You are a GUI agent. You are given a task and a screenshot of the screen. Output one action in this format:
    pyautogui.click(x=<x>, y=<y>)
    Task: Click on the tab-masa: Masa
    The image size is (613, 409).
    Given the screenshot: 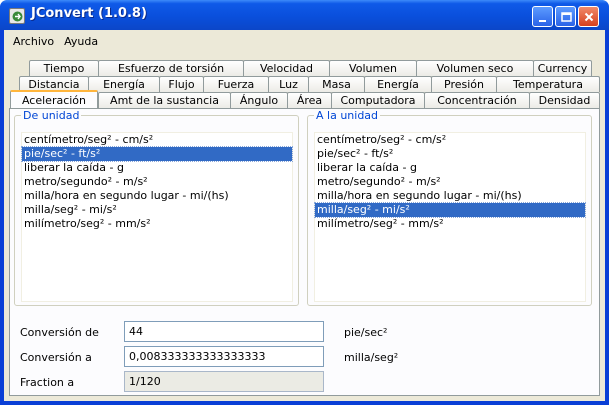 What is the action you would take?
    pyautogui.click(x=336, y=84)
    